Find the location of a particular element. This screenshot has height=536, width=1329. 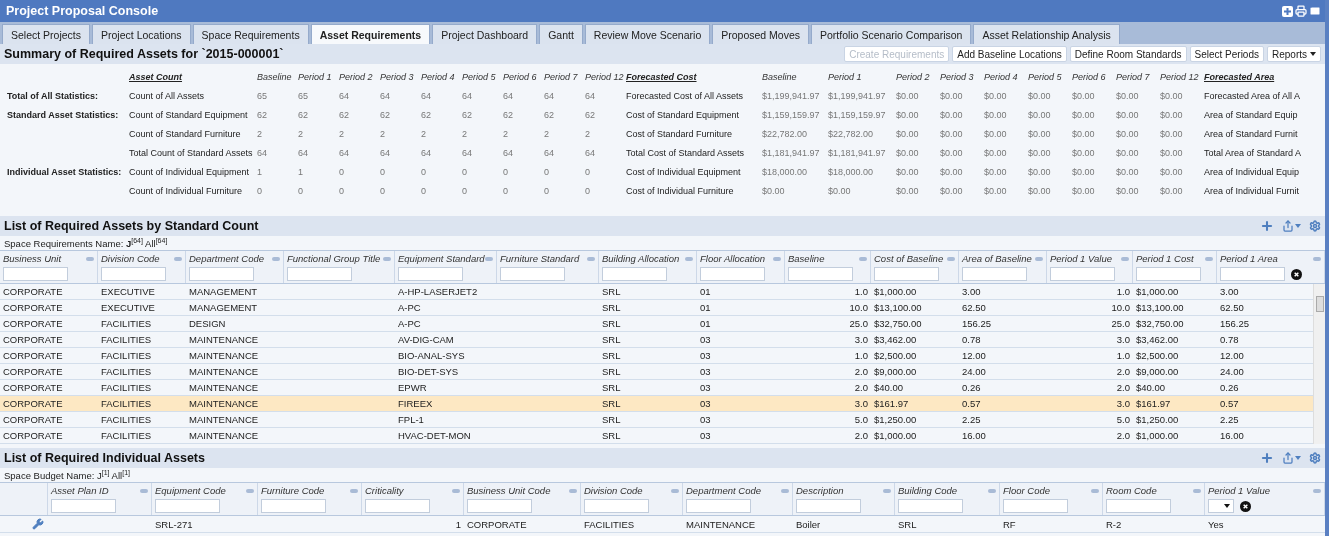

column-header: Period 1 Cost is located at coordinates (1165, 258).